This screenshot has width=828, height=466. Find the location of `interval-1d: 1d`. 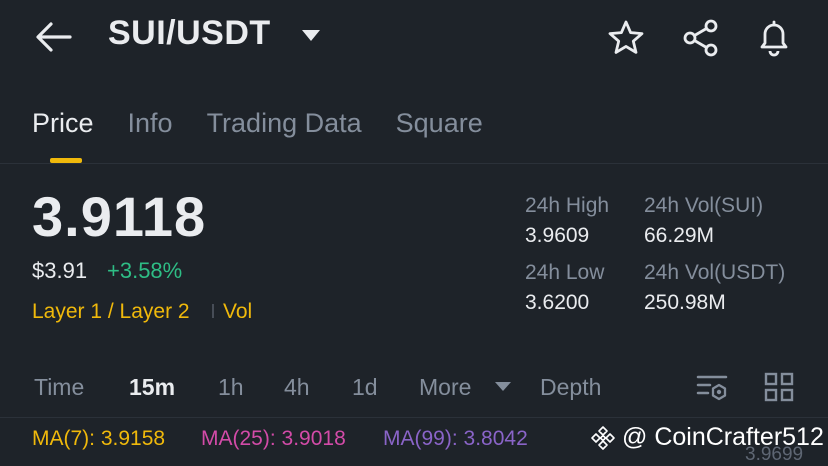

interval-1d: 1d is located at coordinates (365, 387).